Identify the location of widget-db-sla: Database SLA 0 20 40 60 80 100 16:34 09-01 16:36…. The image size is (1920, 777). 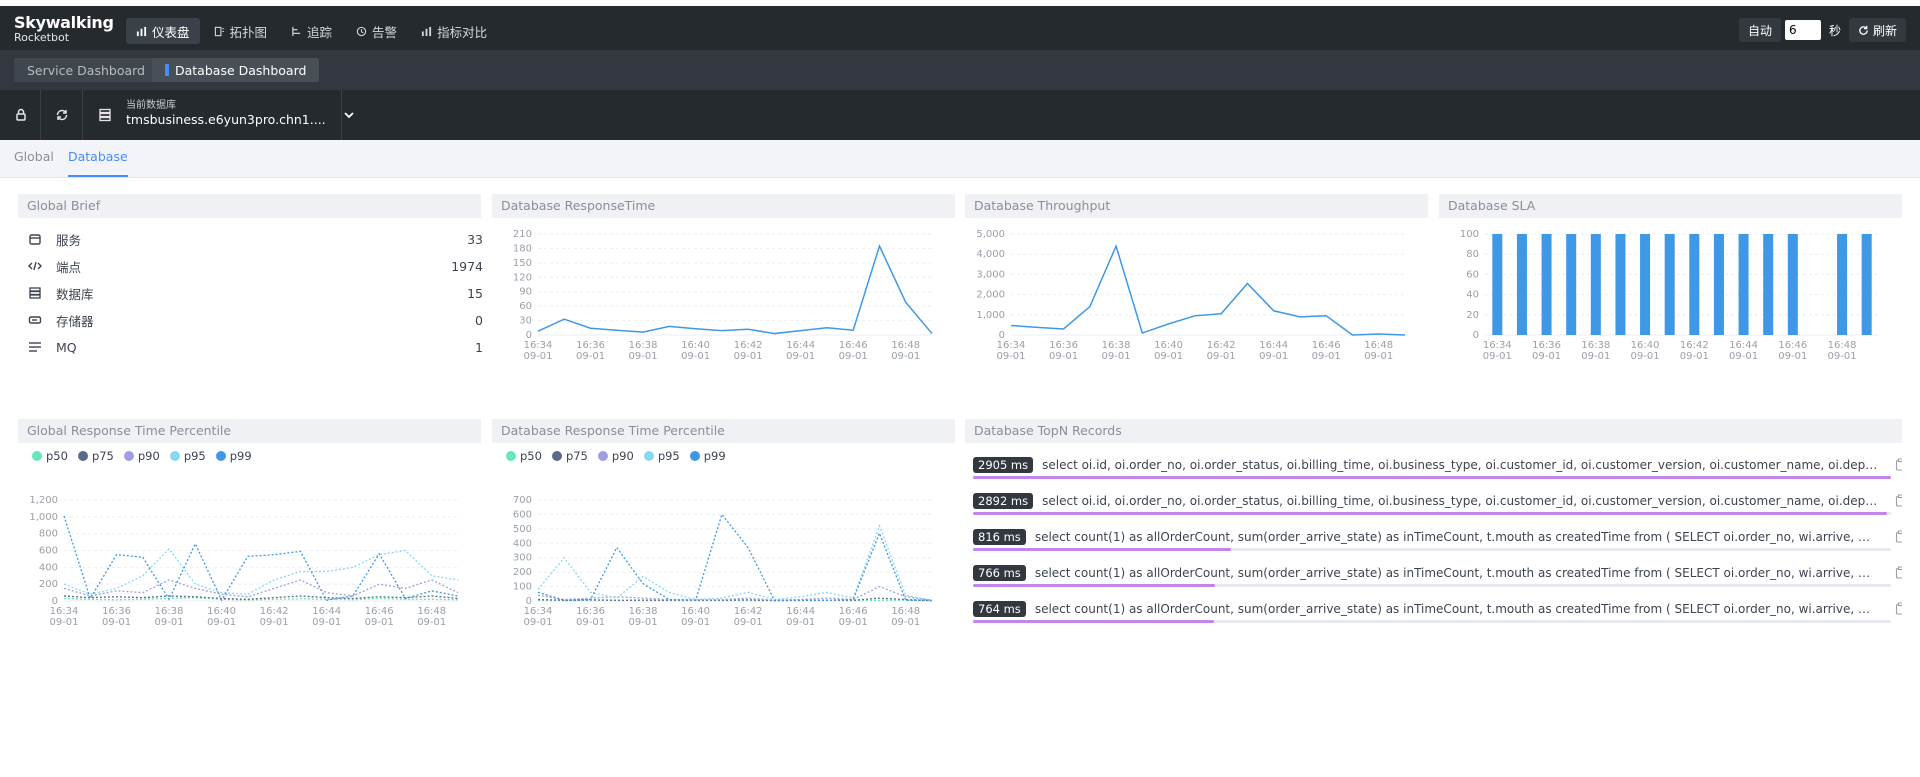
(1670, 301).